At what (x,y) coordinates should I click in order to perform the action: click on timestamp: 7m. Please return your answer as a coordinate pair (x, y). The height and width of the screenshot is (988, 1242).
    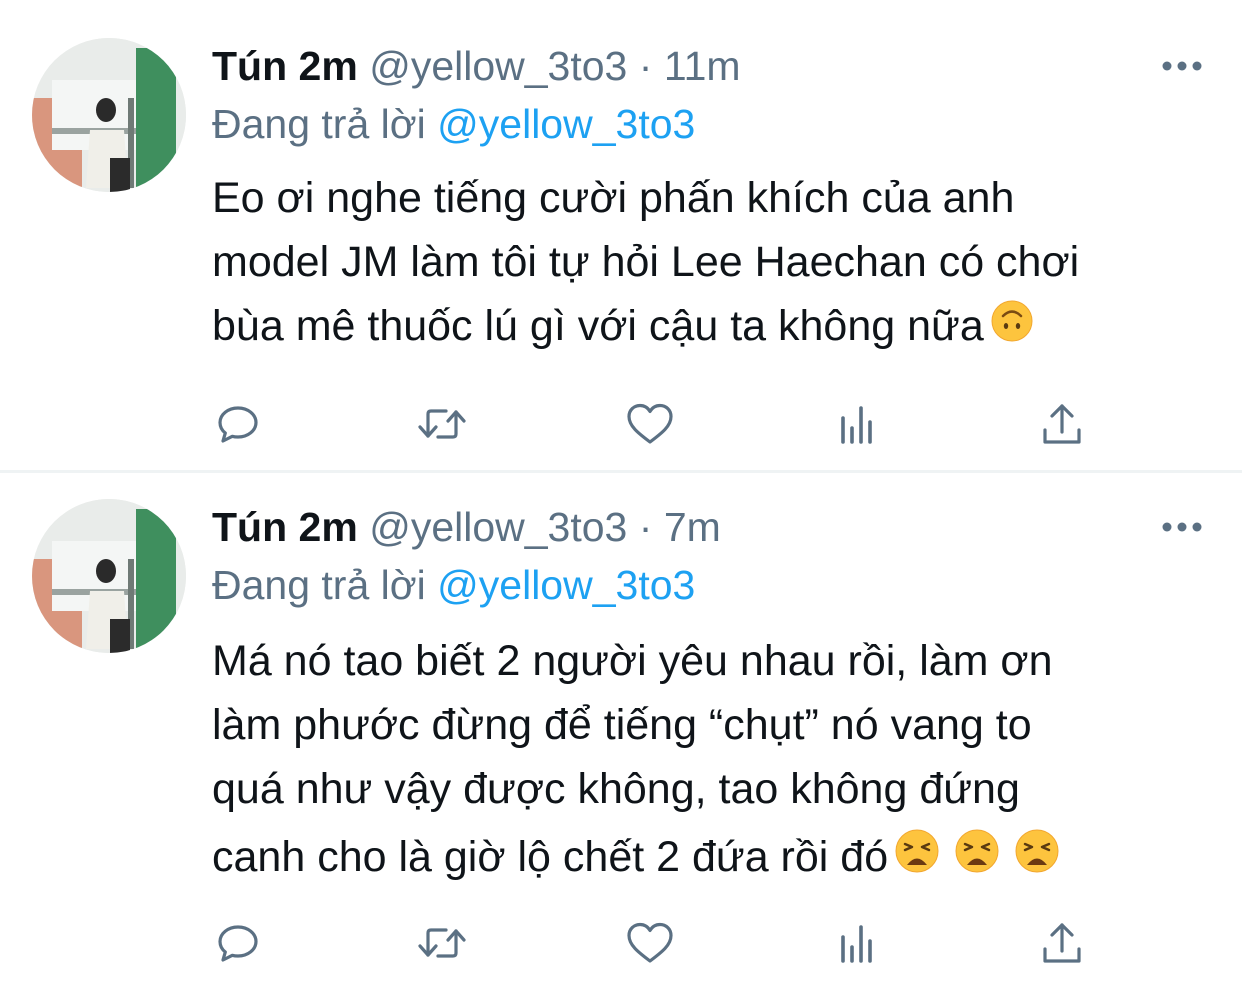
    Looking at the image, I should click on (692, 527).